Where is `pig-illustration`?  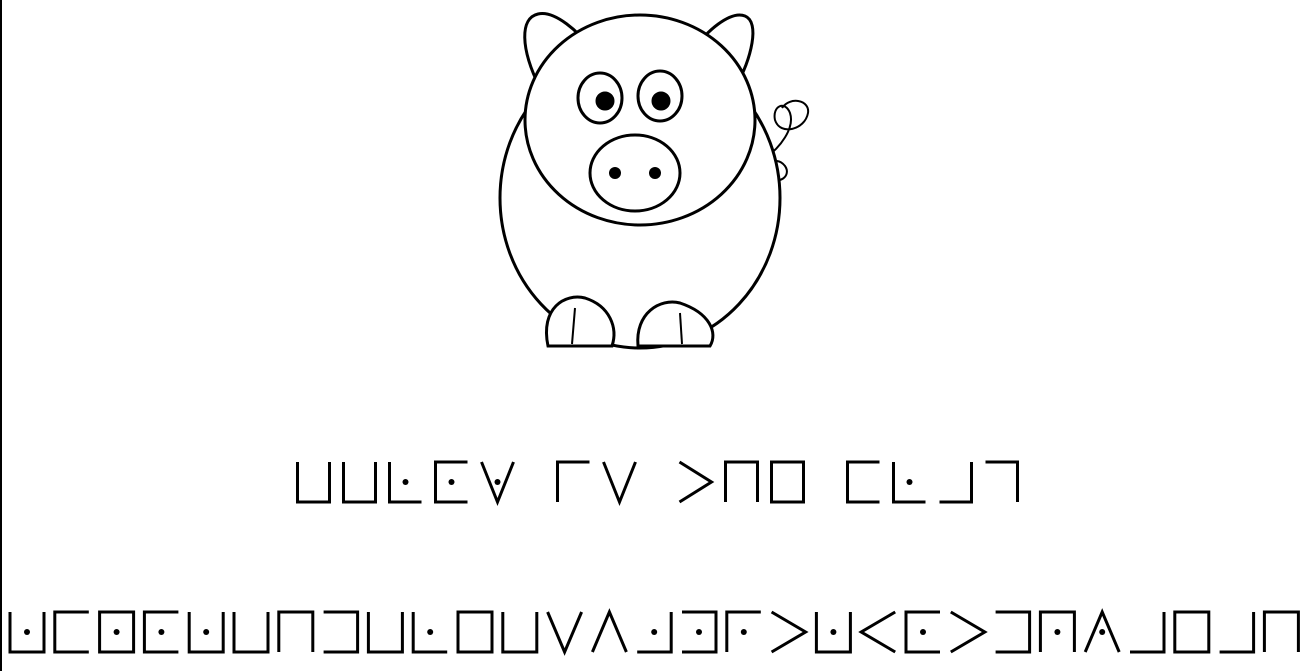
pig-illustration is located at coordinates (654, 181).